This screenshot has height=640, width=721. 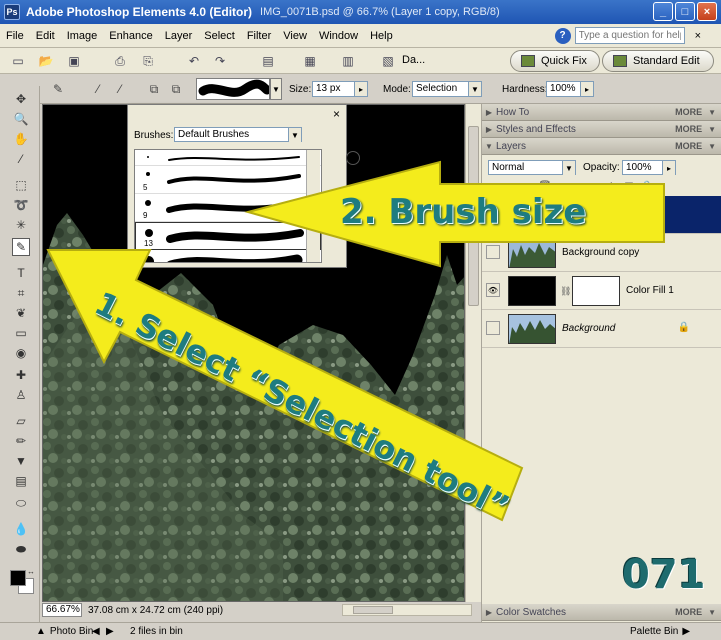 What do you see at coordinates (523, 186) in the screenshot?
I see `adjustment-layer-icon: ◐` at bounding box center [523, 186].